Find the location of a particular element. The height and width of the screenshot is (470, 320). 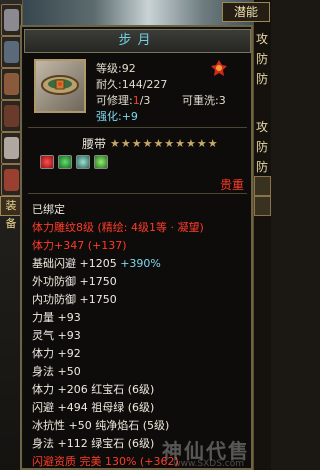

right-char-1: 攻 is located at coordinates (262, 39).